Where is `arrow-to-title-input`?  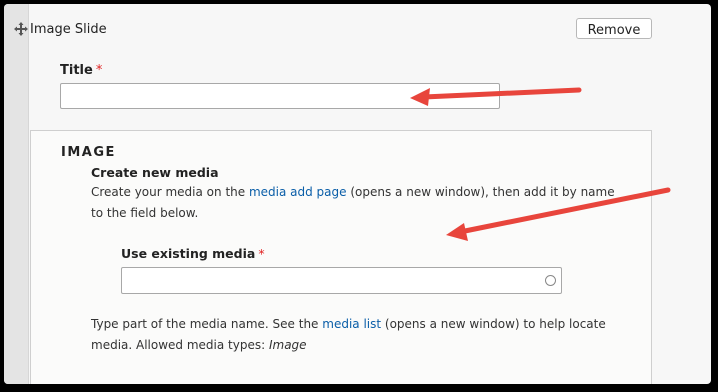
arrow-to-title-input is located at coordinates (496, 96).